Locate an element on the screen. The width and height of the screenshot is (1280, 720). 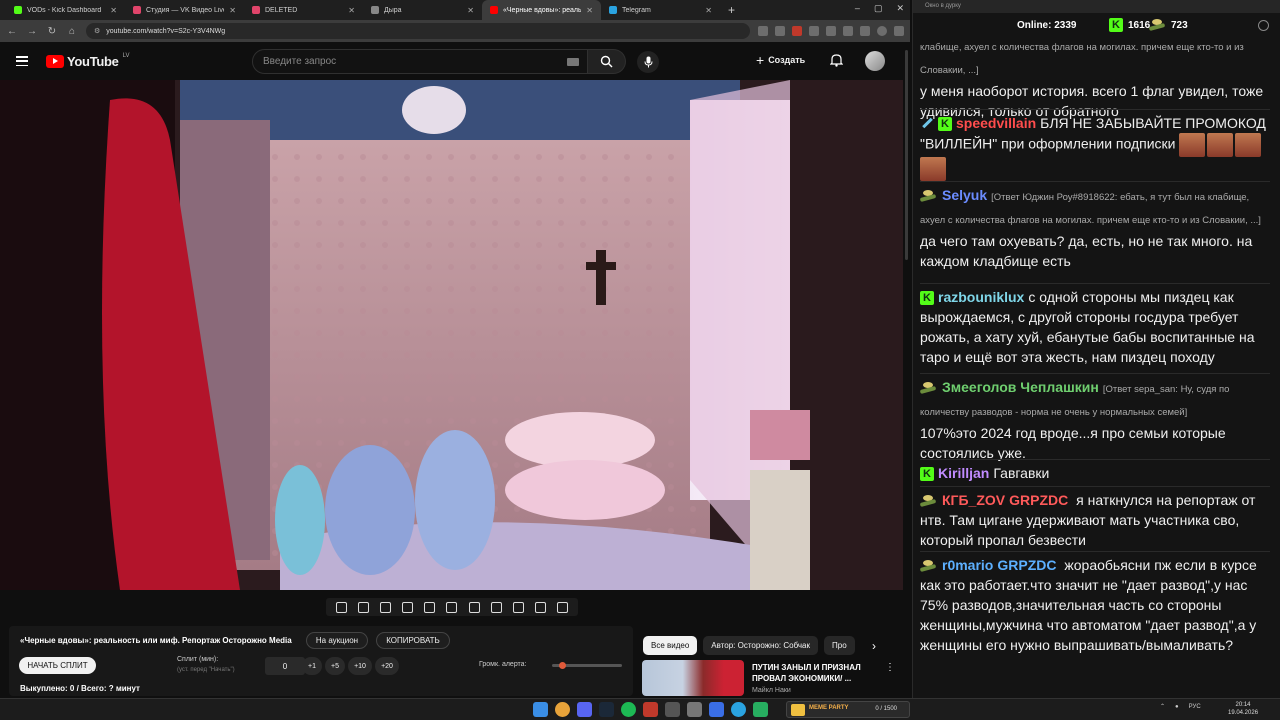
add-20-button: +20 is located at coordinates (387, 666).